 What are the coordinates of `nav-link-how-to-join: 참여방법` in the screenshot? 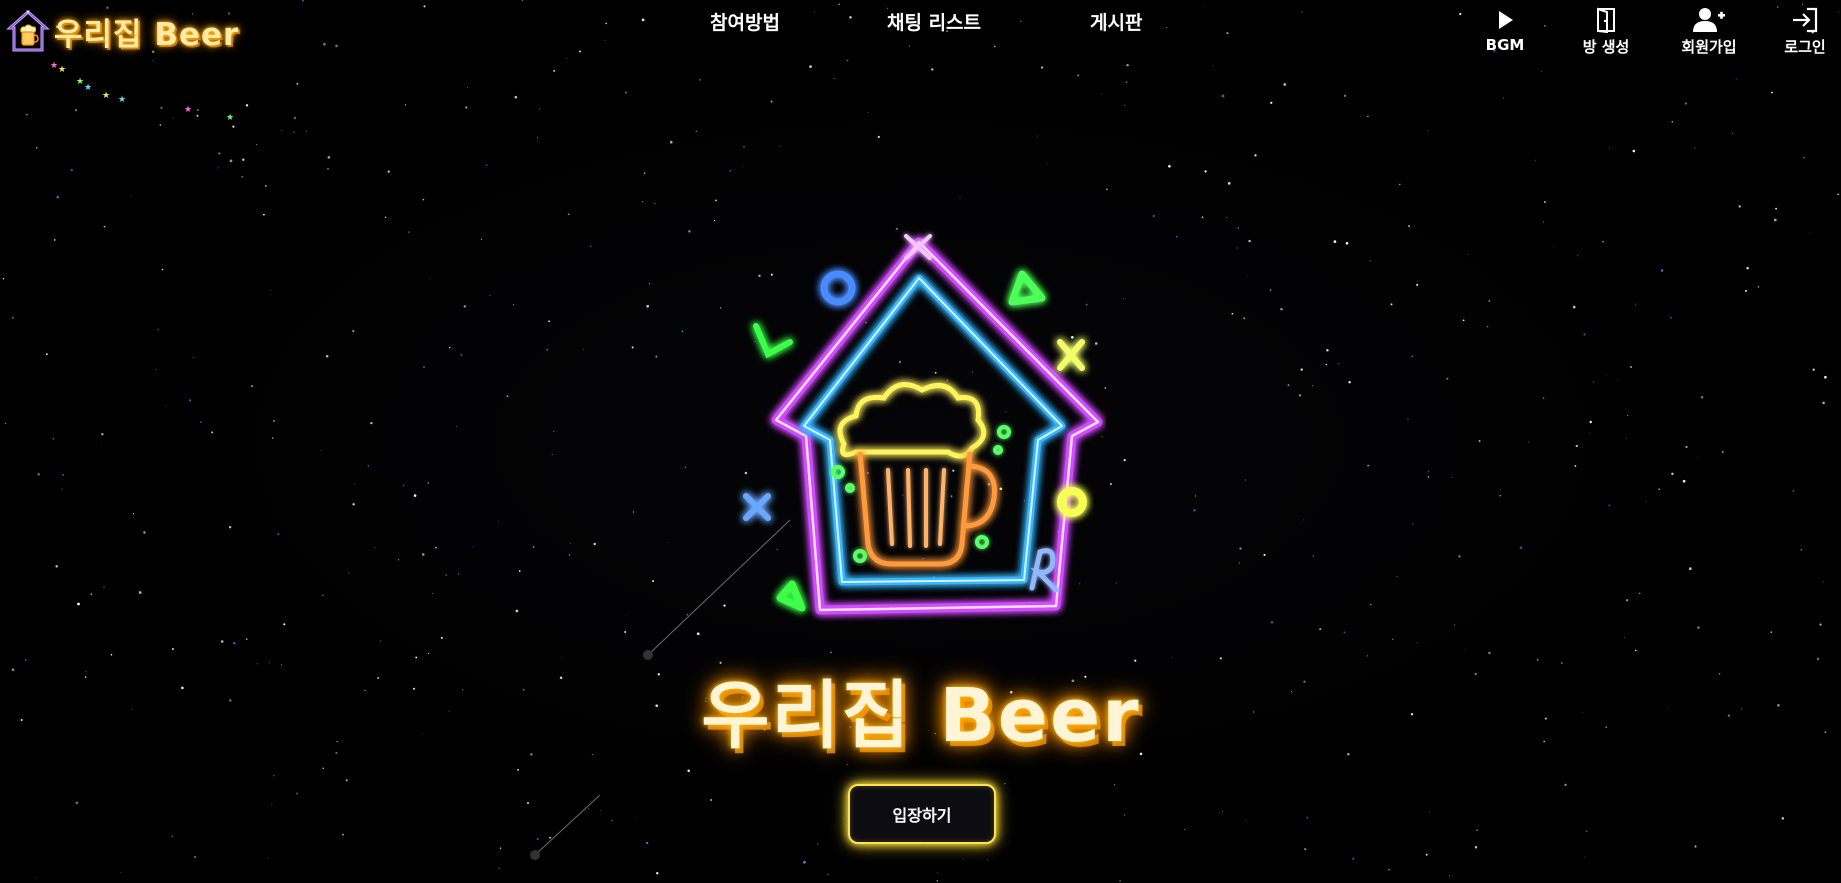 It's located at (745, 21).